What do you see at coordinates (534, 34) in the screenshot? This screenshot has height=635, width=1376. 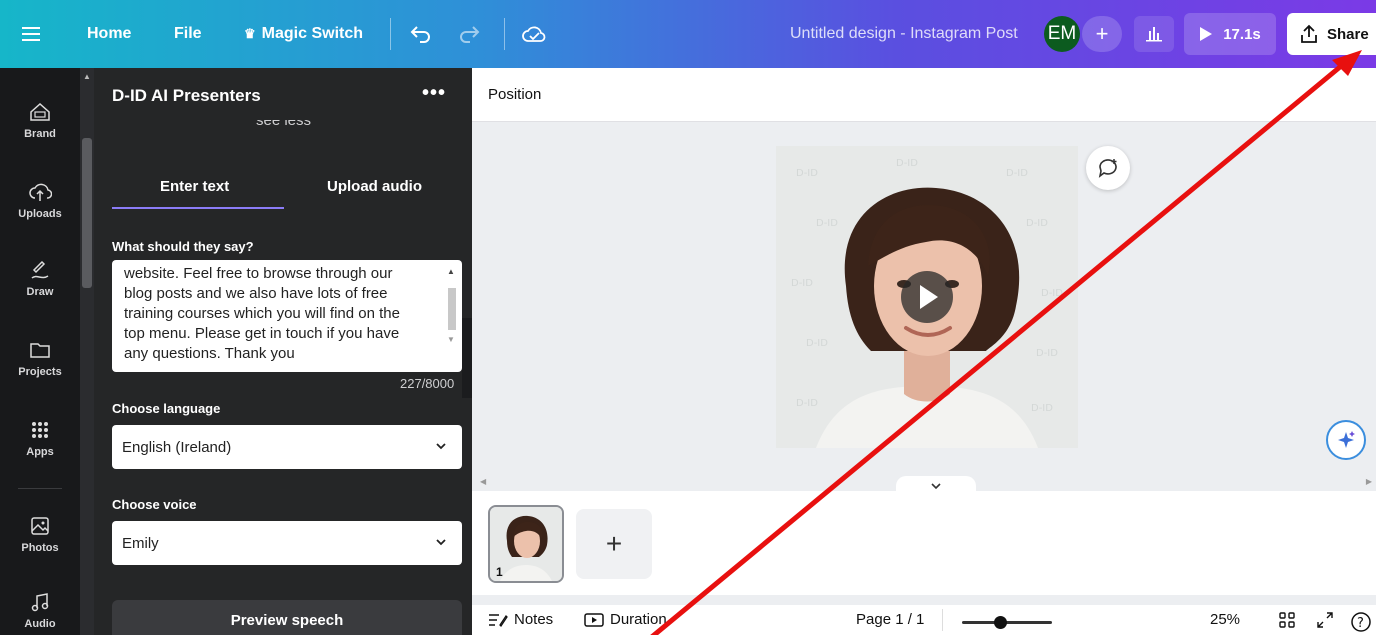 I see `cloud-saved-icon` at bounding box center [534, 34].